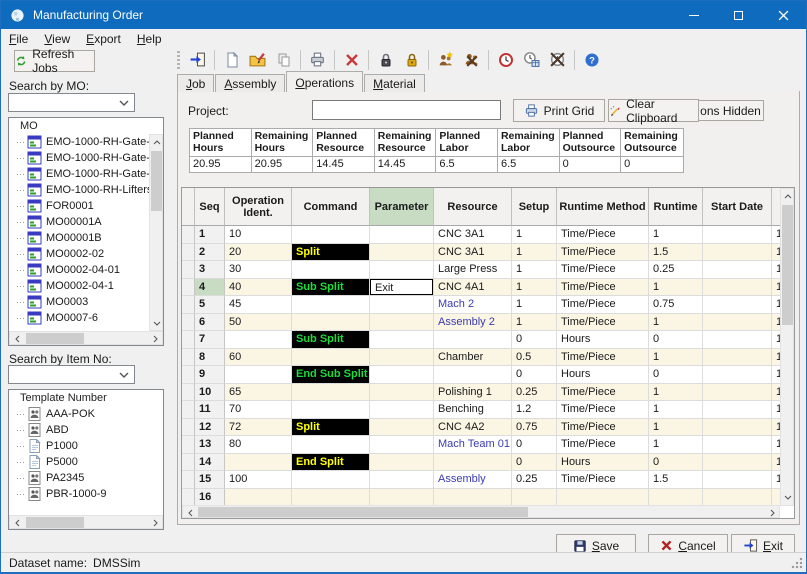  I want to click on clock-cancel-icon, so click(557, 59).